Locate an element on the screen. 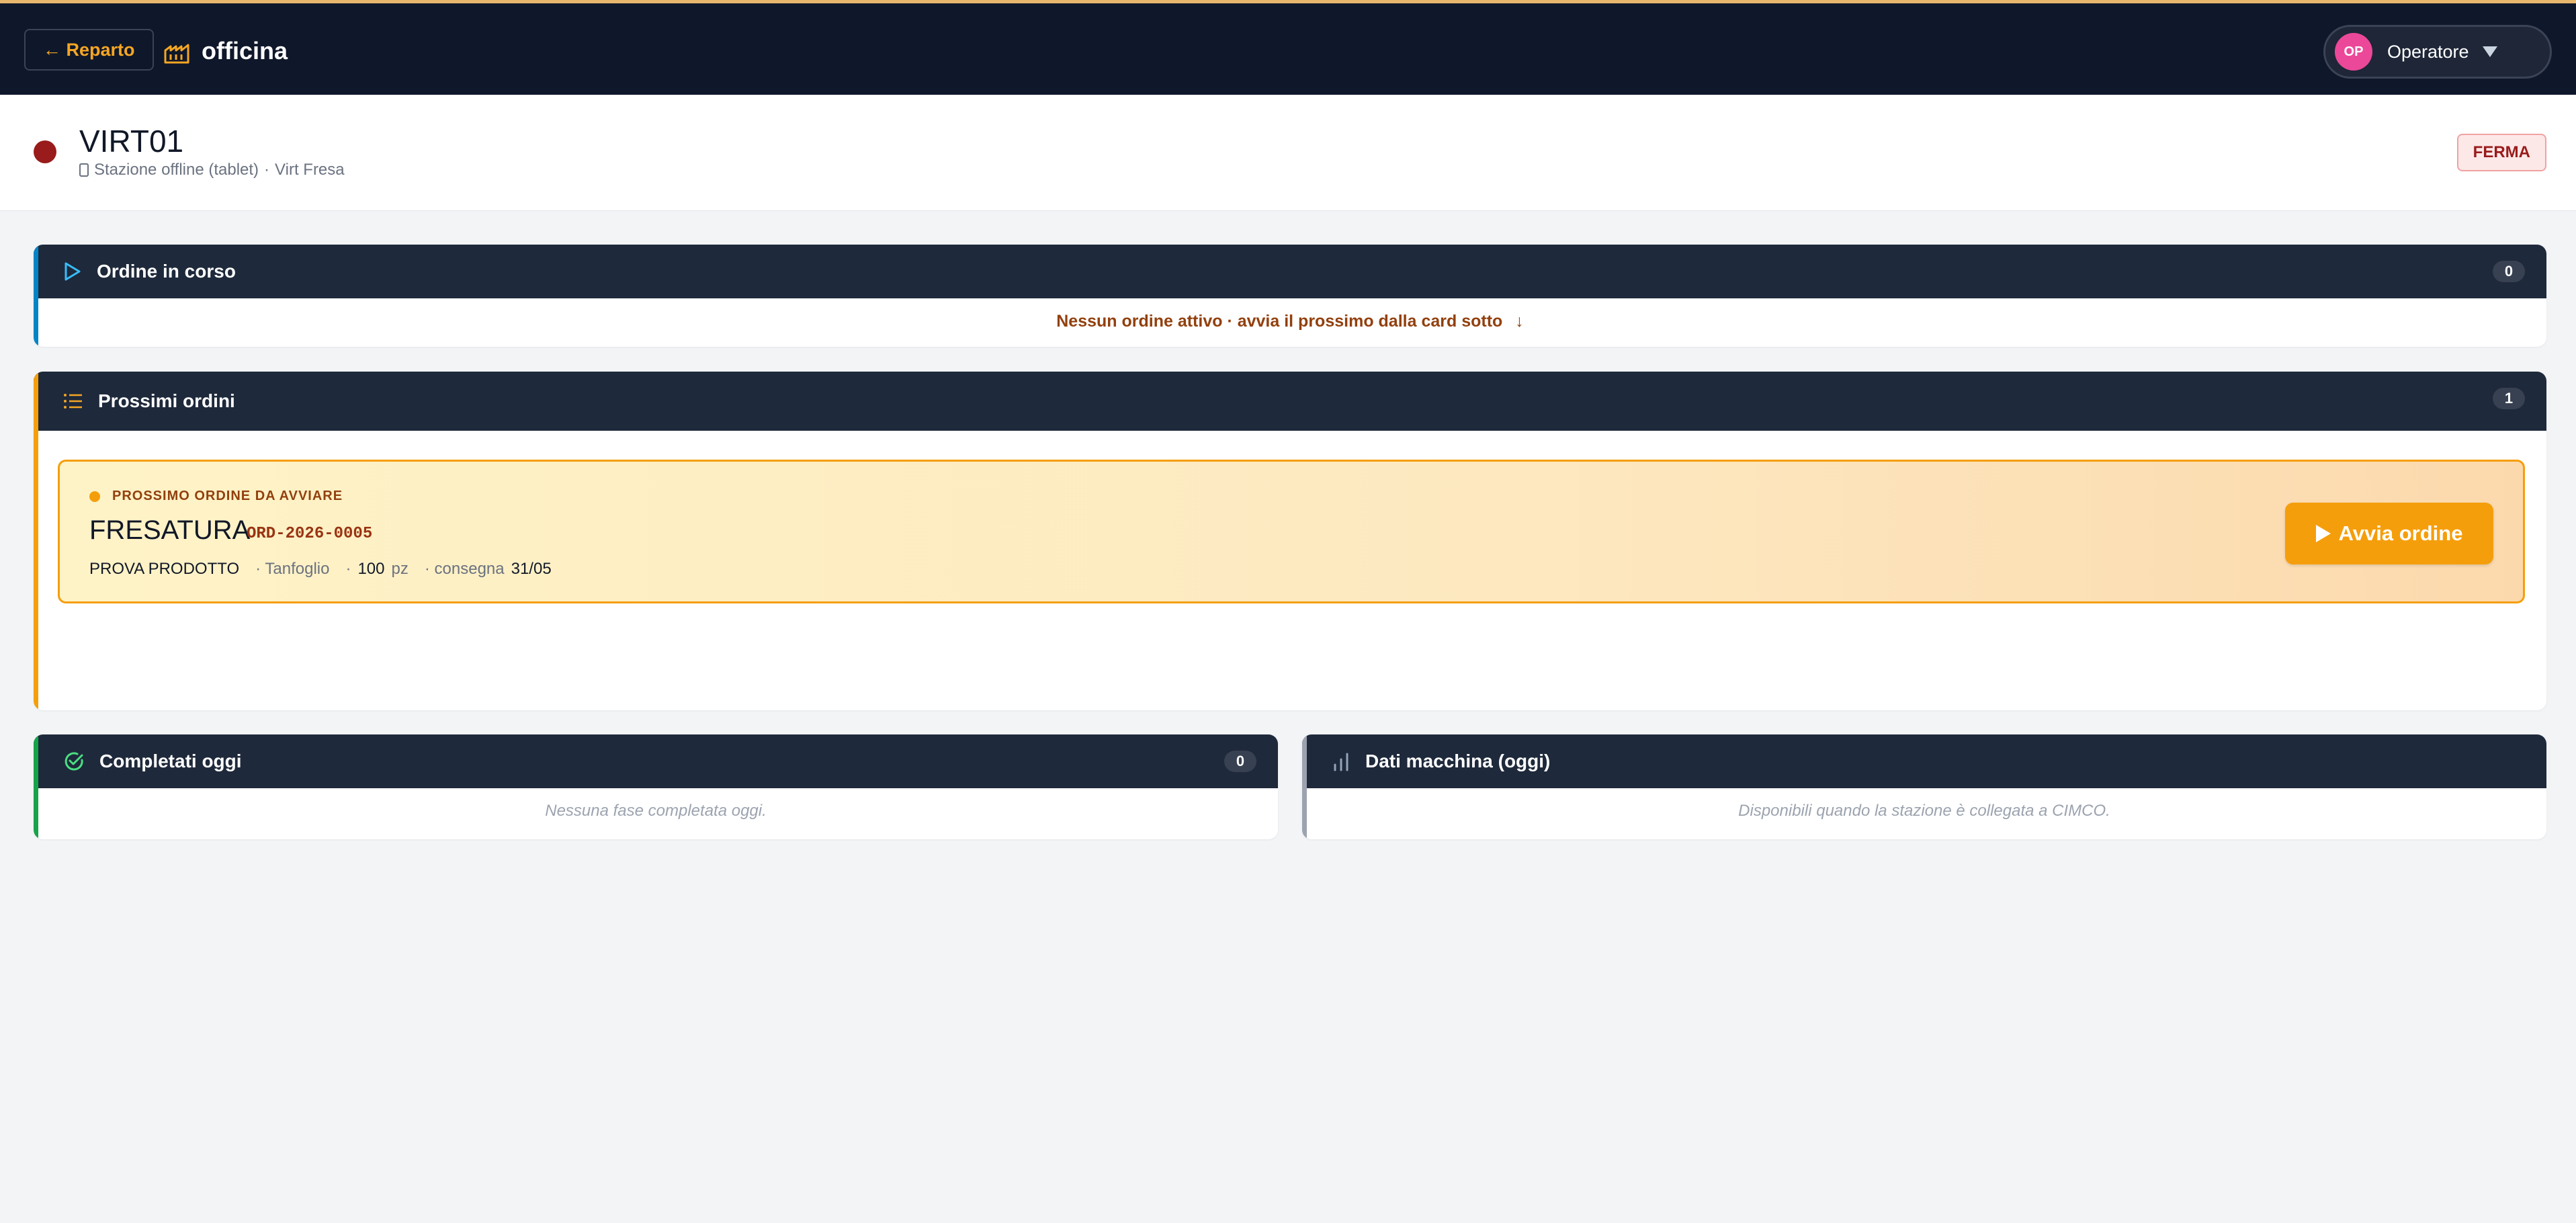  card-header: Prossimi ordini 1 is located at coordinates (1290, 401).